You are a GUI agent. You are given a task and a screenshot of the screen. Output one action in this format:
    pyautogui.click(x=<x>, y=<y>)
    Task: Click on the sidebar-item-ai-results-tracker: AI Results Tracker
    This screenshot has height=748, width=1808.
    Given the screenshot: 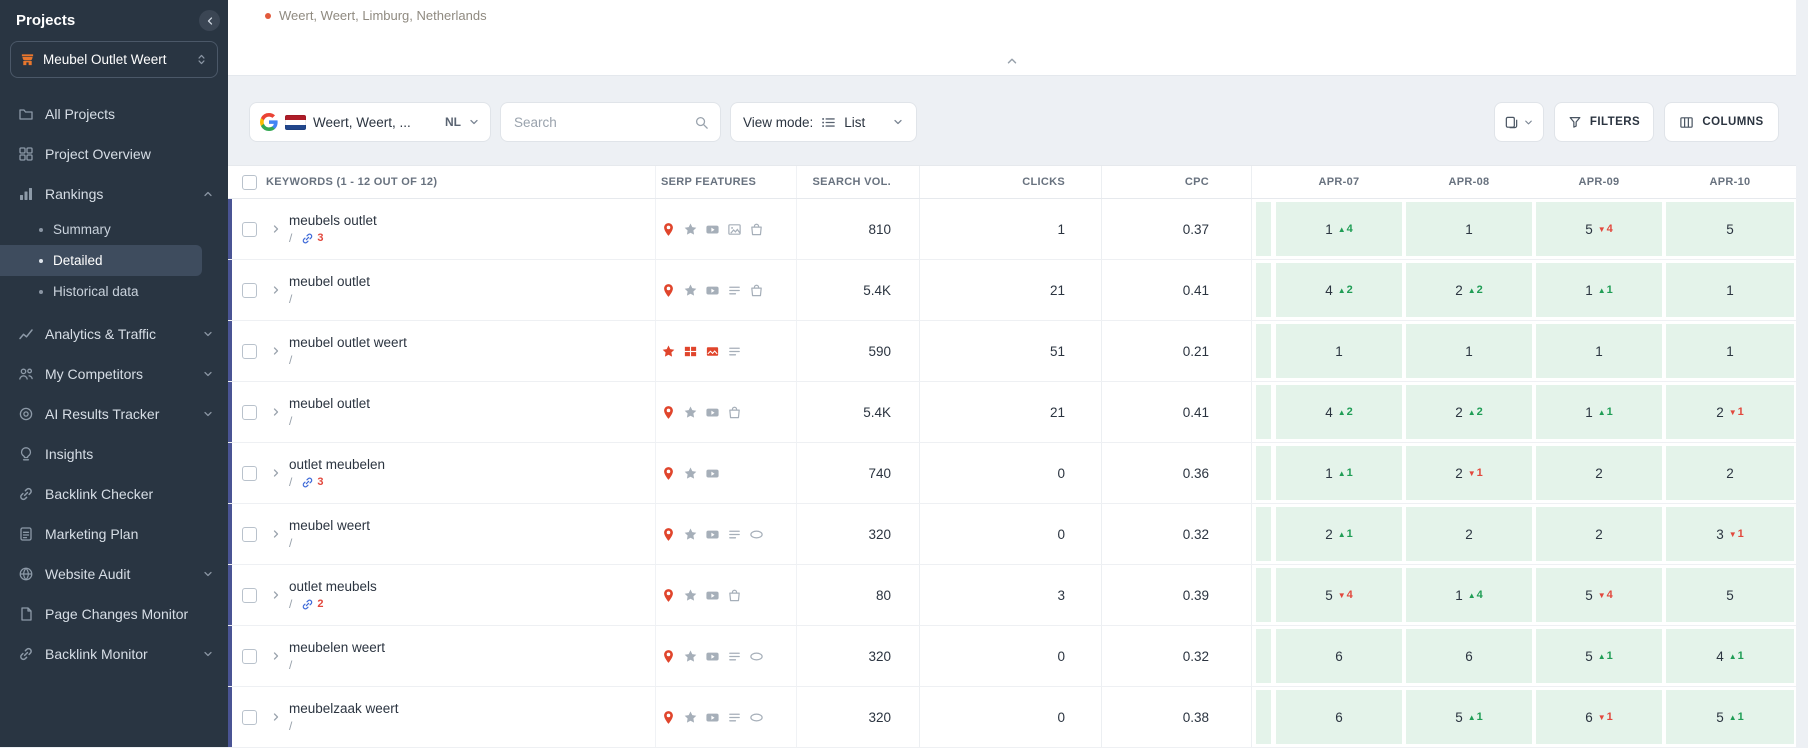 What is the action you would take?
    pyautogui.click(x=114, y=414)
    